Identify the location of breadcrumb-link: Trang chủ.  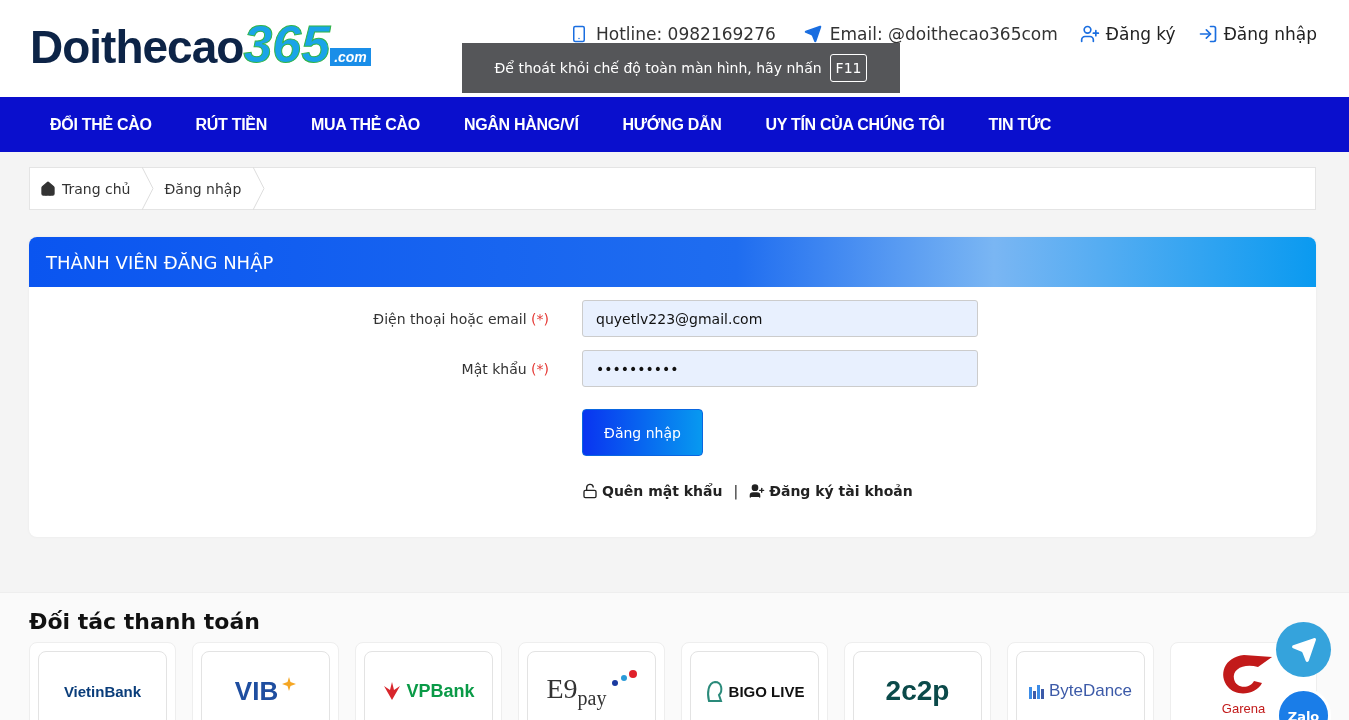
(86, 188).